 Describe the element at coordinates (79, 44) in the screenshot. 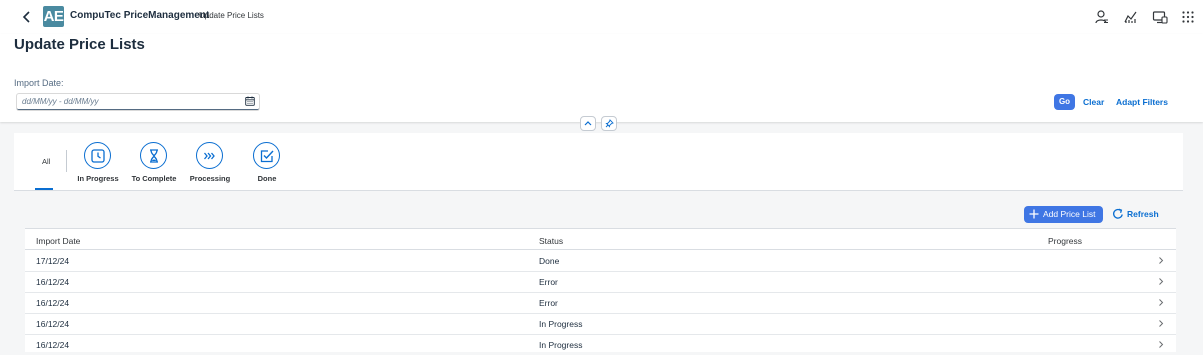

I see `page-title: Update Price Lists` at that location.